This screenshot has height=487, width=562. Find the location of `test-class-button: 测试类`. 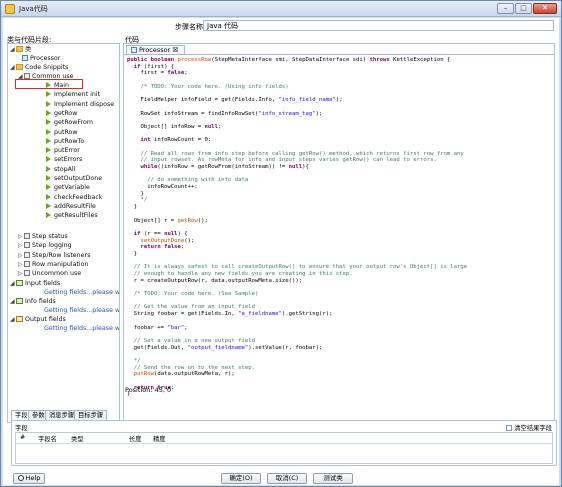

test-class-button: 测试类 is located at coordinates (333, 478).